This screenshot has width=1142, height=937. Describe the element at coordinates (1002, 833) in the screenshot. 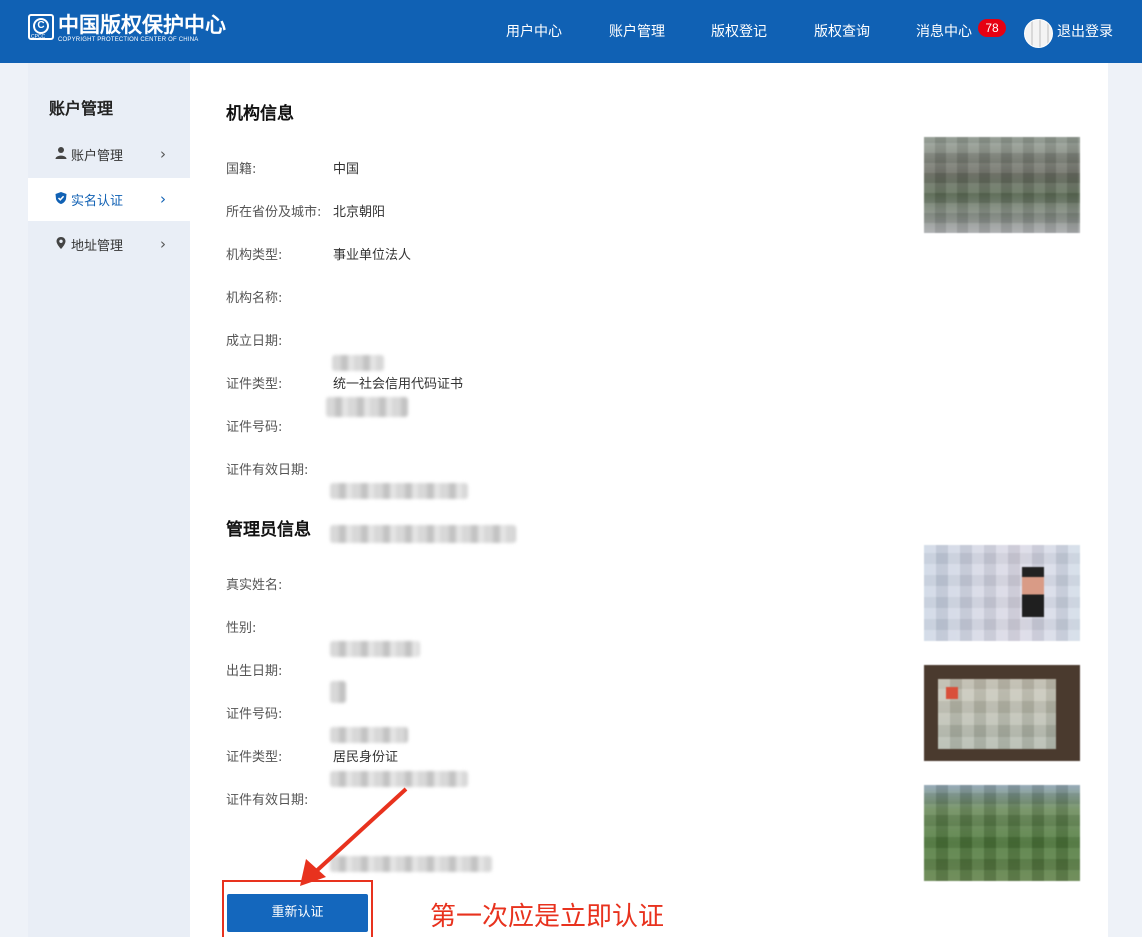

I see `id-card-back-image` at that location.